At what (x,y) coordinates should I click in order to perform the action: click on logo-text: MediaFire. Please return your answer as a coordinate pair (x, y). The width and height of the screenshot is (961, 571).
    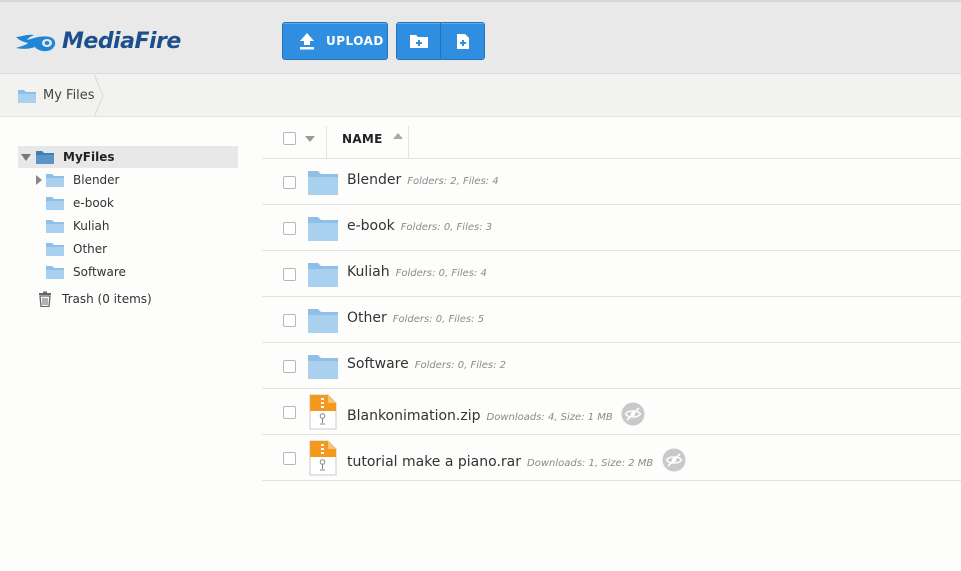
    Looking at the image, I should click on (121, 41).